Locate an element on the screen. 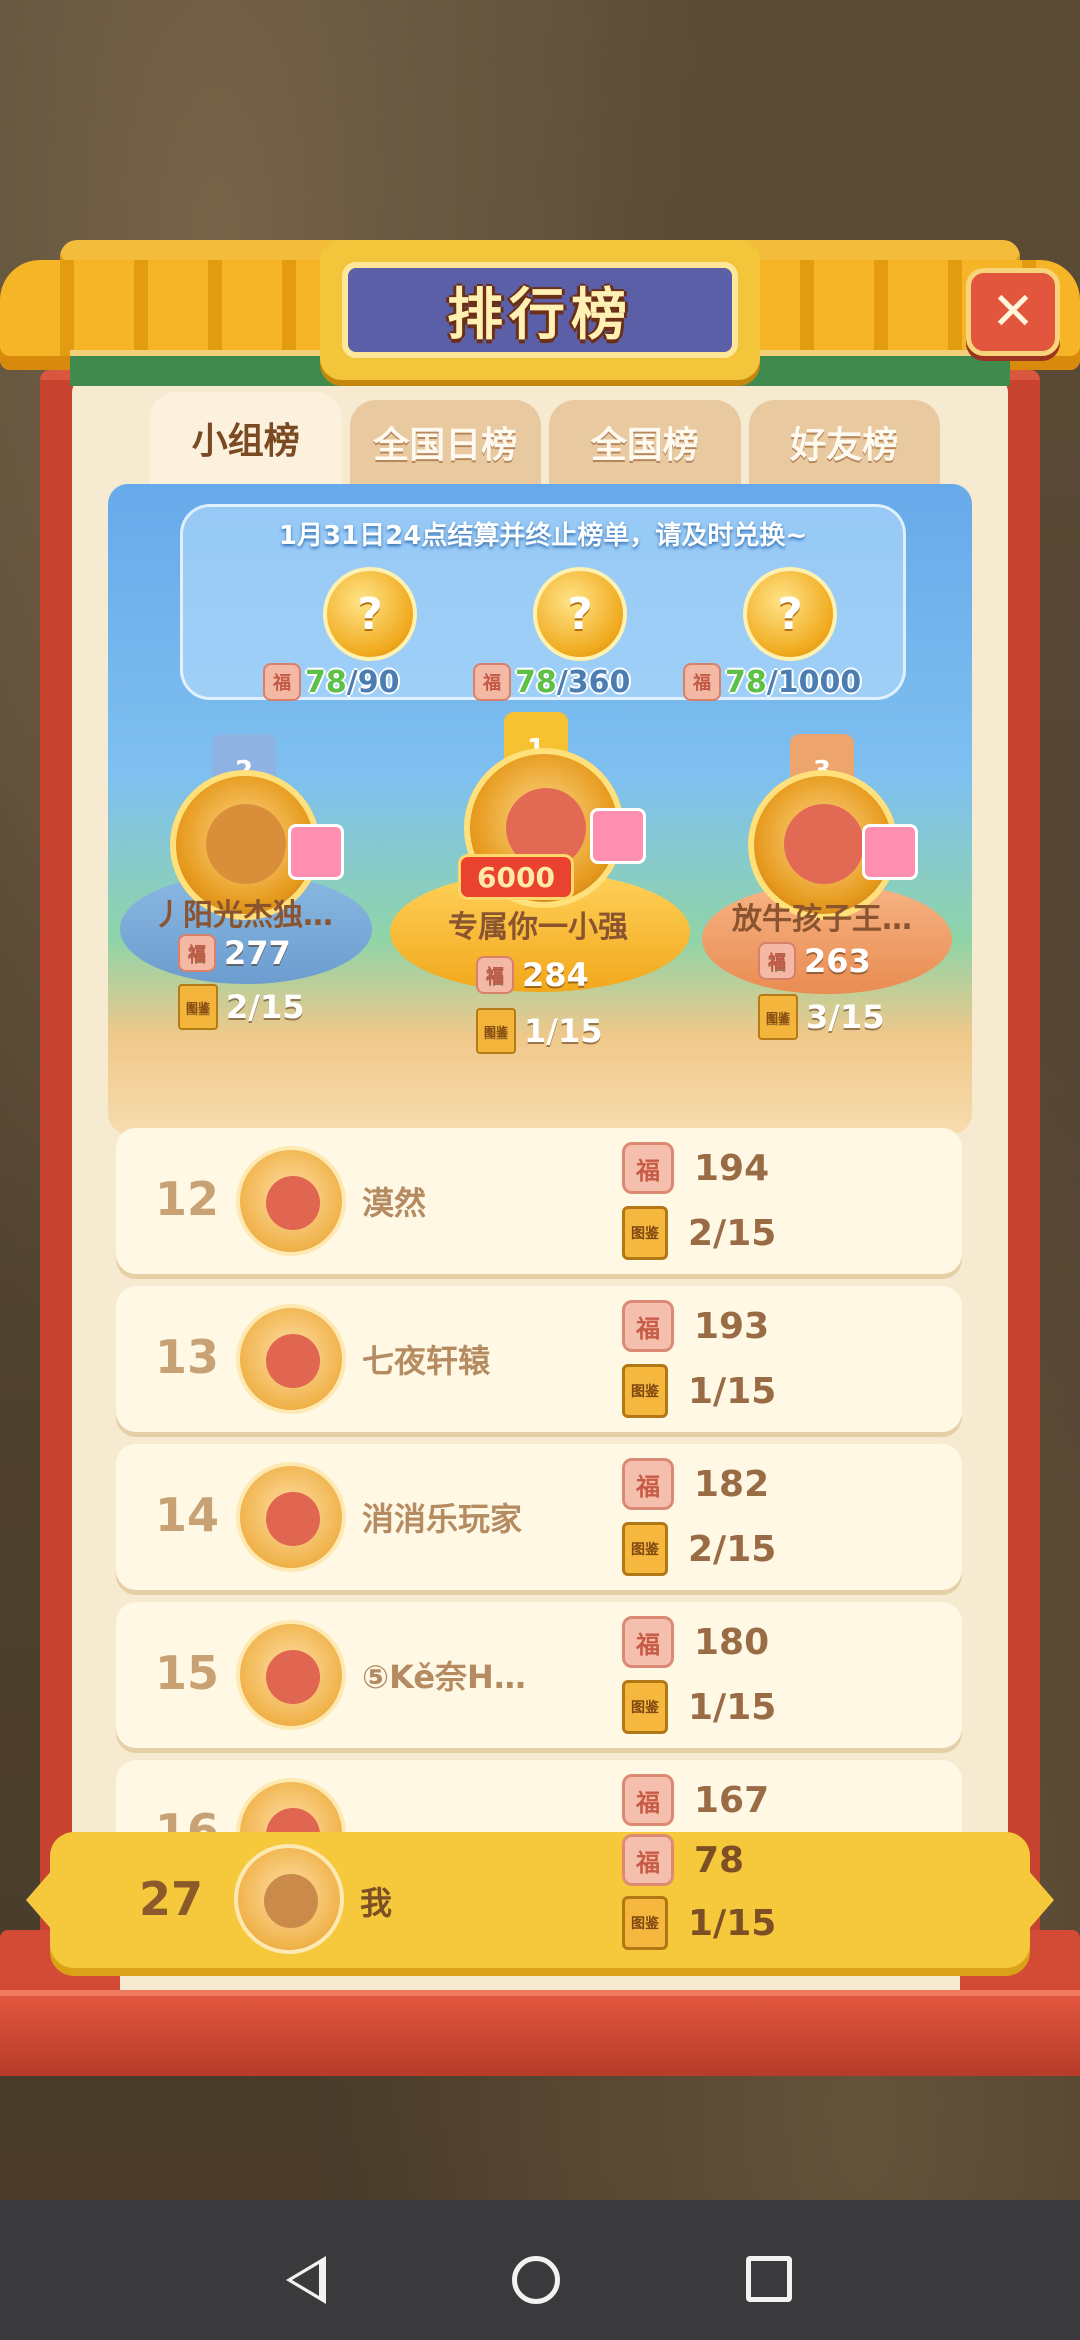 The width and height of the screenshot is (1080, 2340). player-name: 七夜轩辕 is located at coordinates (426, 1361).